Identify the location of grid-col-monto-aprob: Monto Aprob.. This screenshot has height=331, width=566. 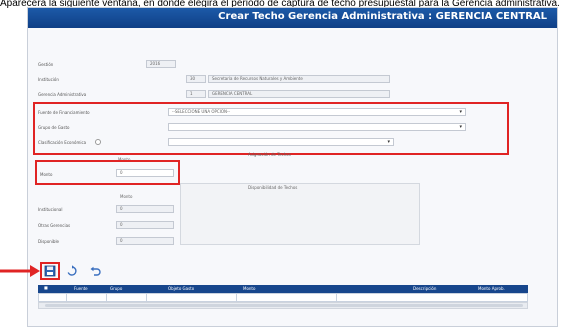
(491, 288).